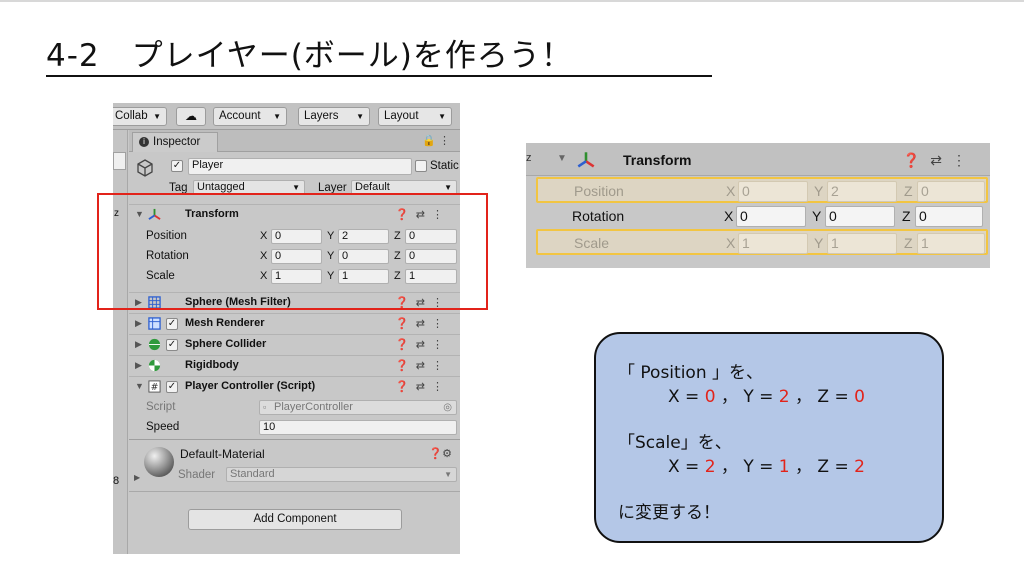  I want to click on callout-value-red: 1, so click(784, 467).